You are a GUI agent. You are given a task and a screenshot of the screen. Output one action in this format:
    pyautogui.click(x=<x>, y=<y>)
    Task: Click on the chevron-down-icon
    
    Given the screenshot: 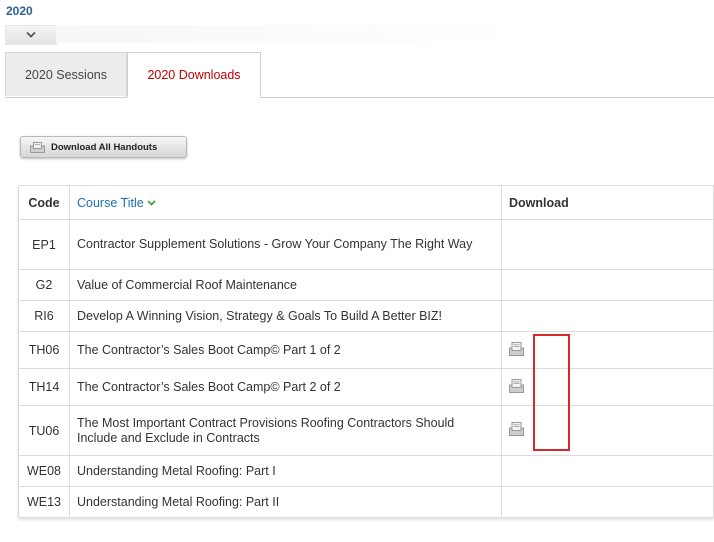 What is the action you would take?
    pyautogui.click(x=31, y=34)
    